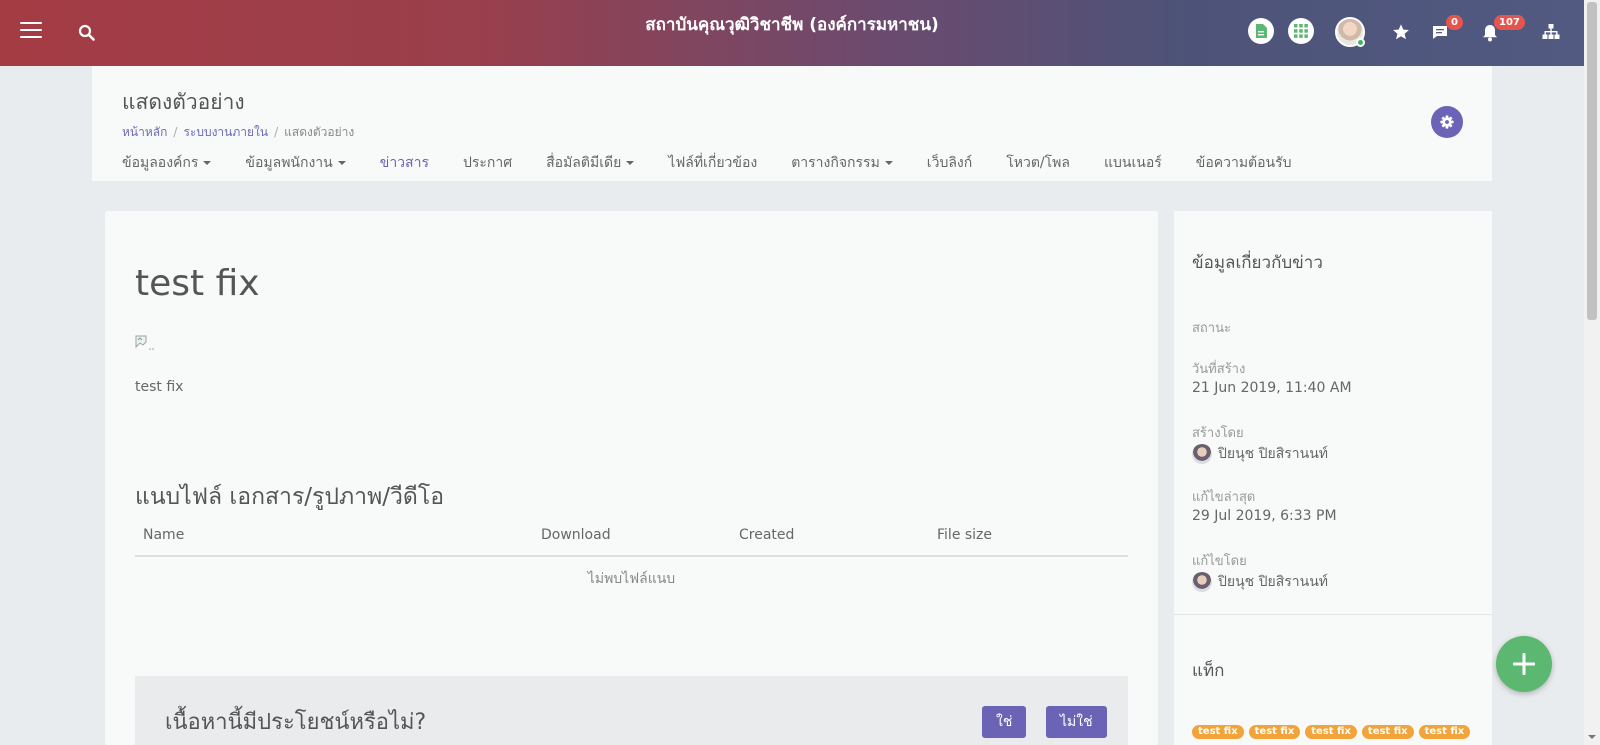 The height and width of the screenshot is (745, 1600). I want to click on breadcrumb-current: แสดงตัวอย่าง, so click(319, 132).